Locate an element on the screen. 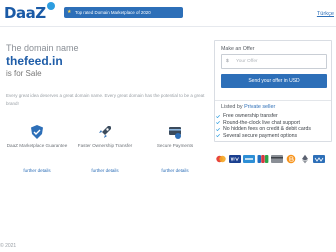 The height and width of the screenshot is (252, 336). amex-icon is located at coordinates (249, 159).